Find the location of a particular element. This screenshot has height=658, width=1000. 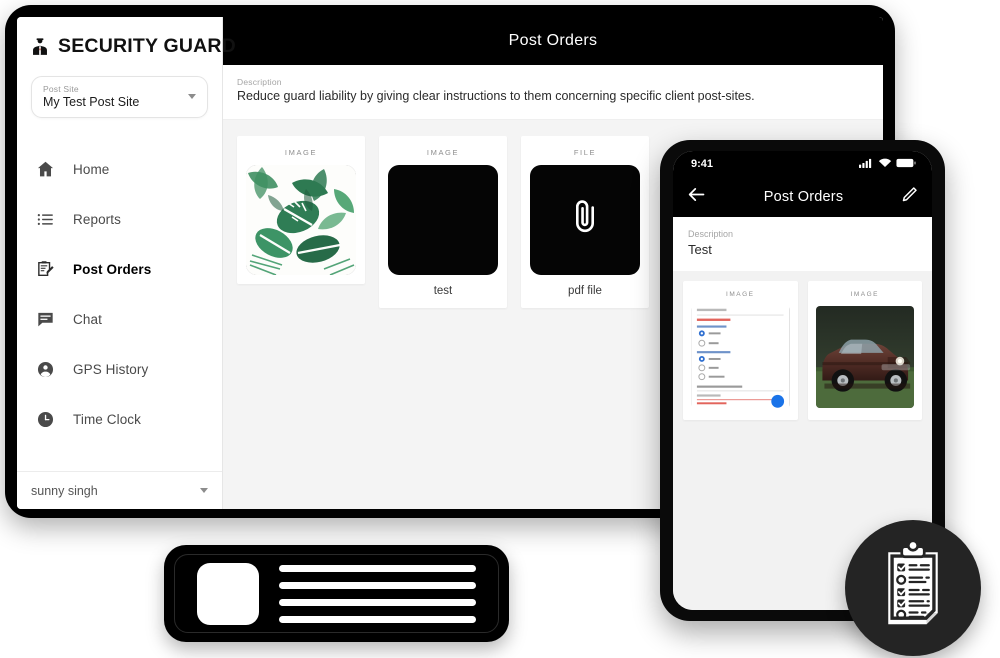

list-icon is located at coordinates (45, 219).